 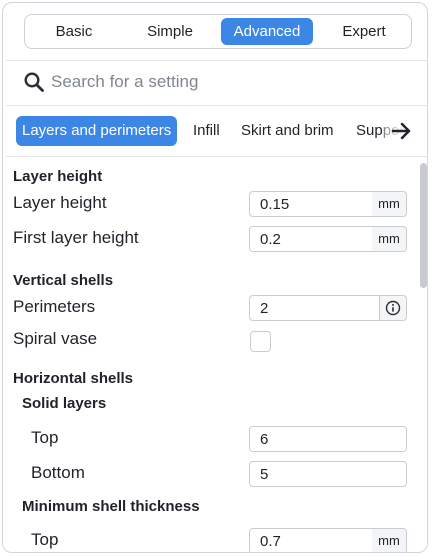 I want to click on scrollbar-thumb, so click(x=423, y=225).